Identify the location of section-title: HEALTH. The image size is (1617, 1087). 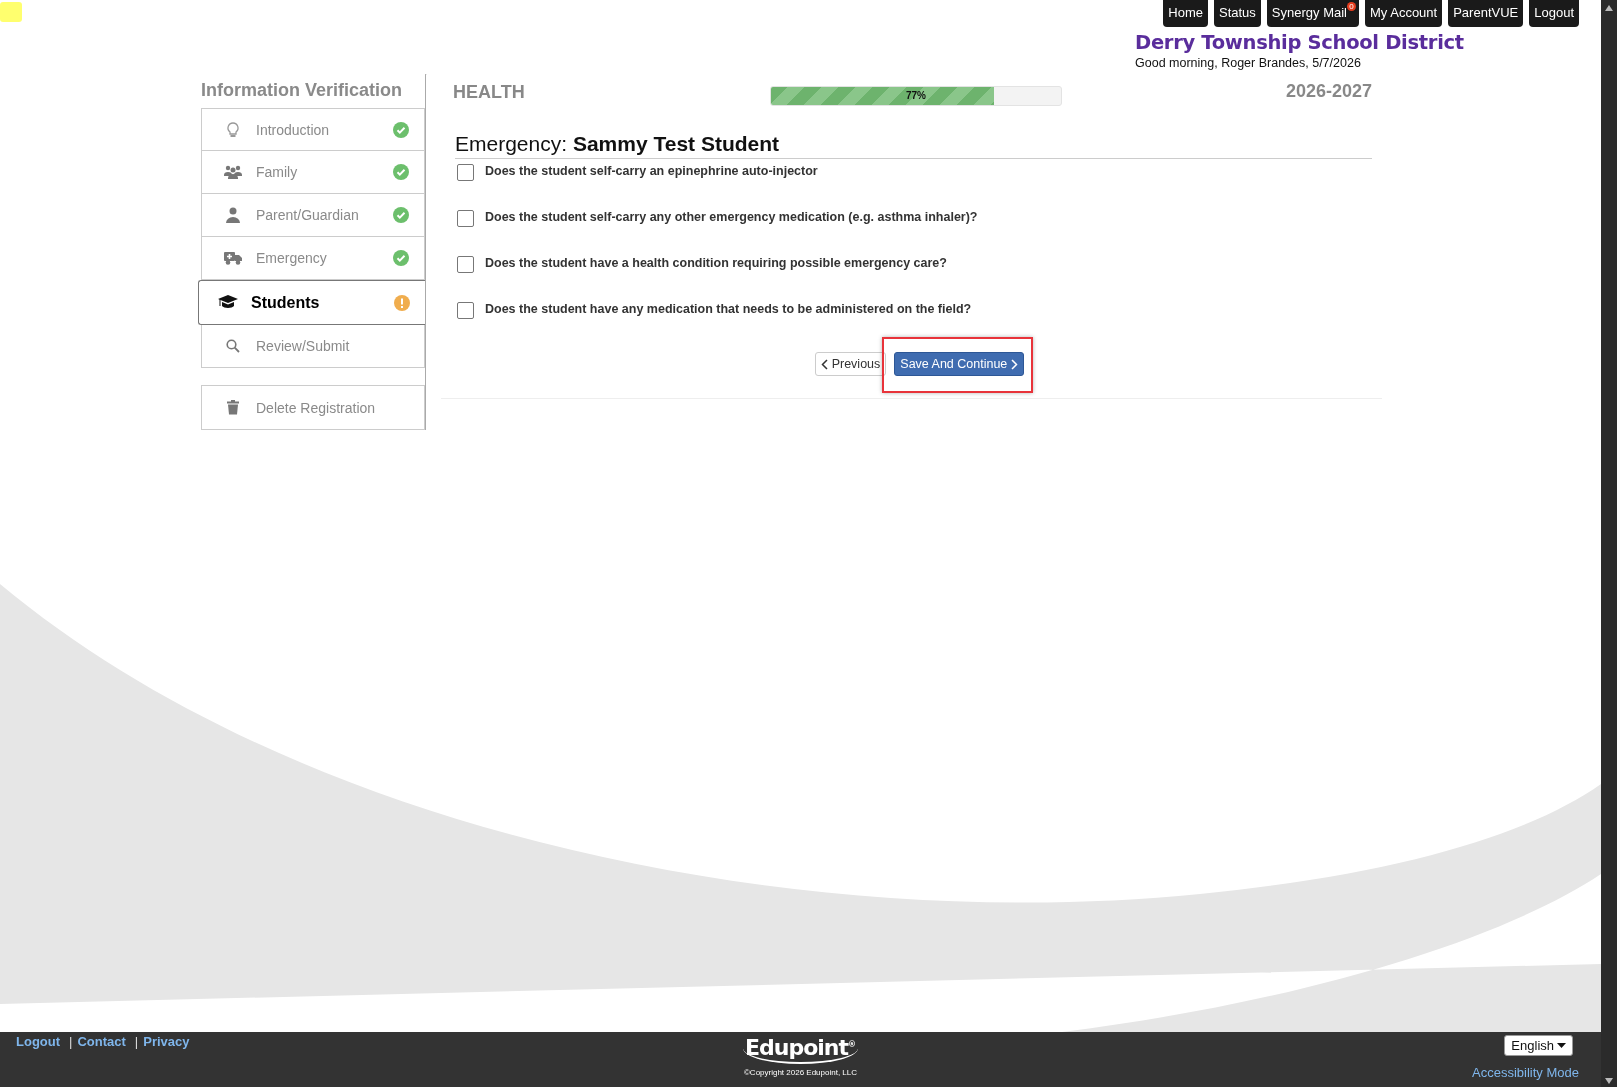
(489, 92).